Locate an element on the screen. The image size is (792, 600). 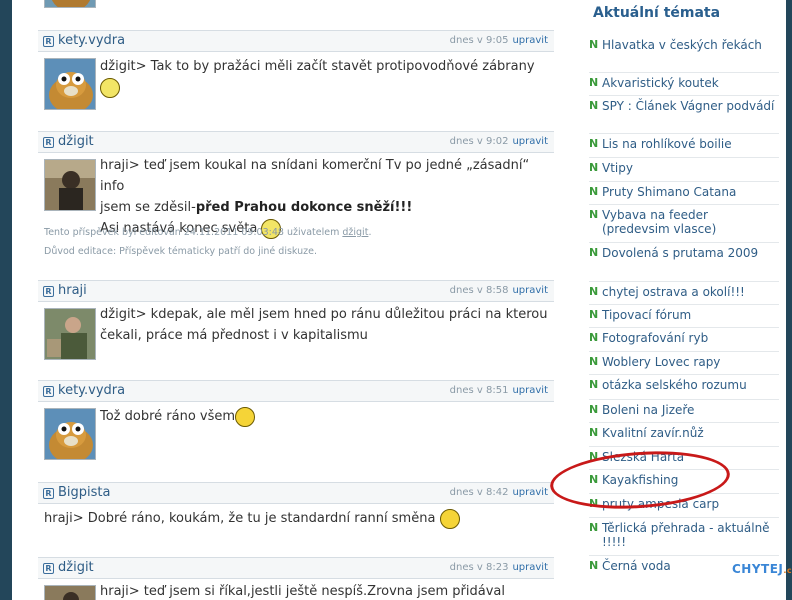
editor-link: džigit is located at coordinates (355, 232).